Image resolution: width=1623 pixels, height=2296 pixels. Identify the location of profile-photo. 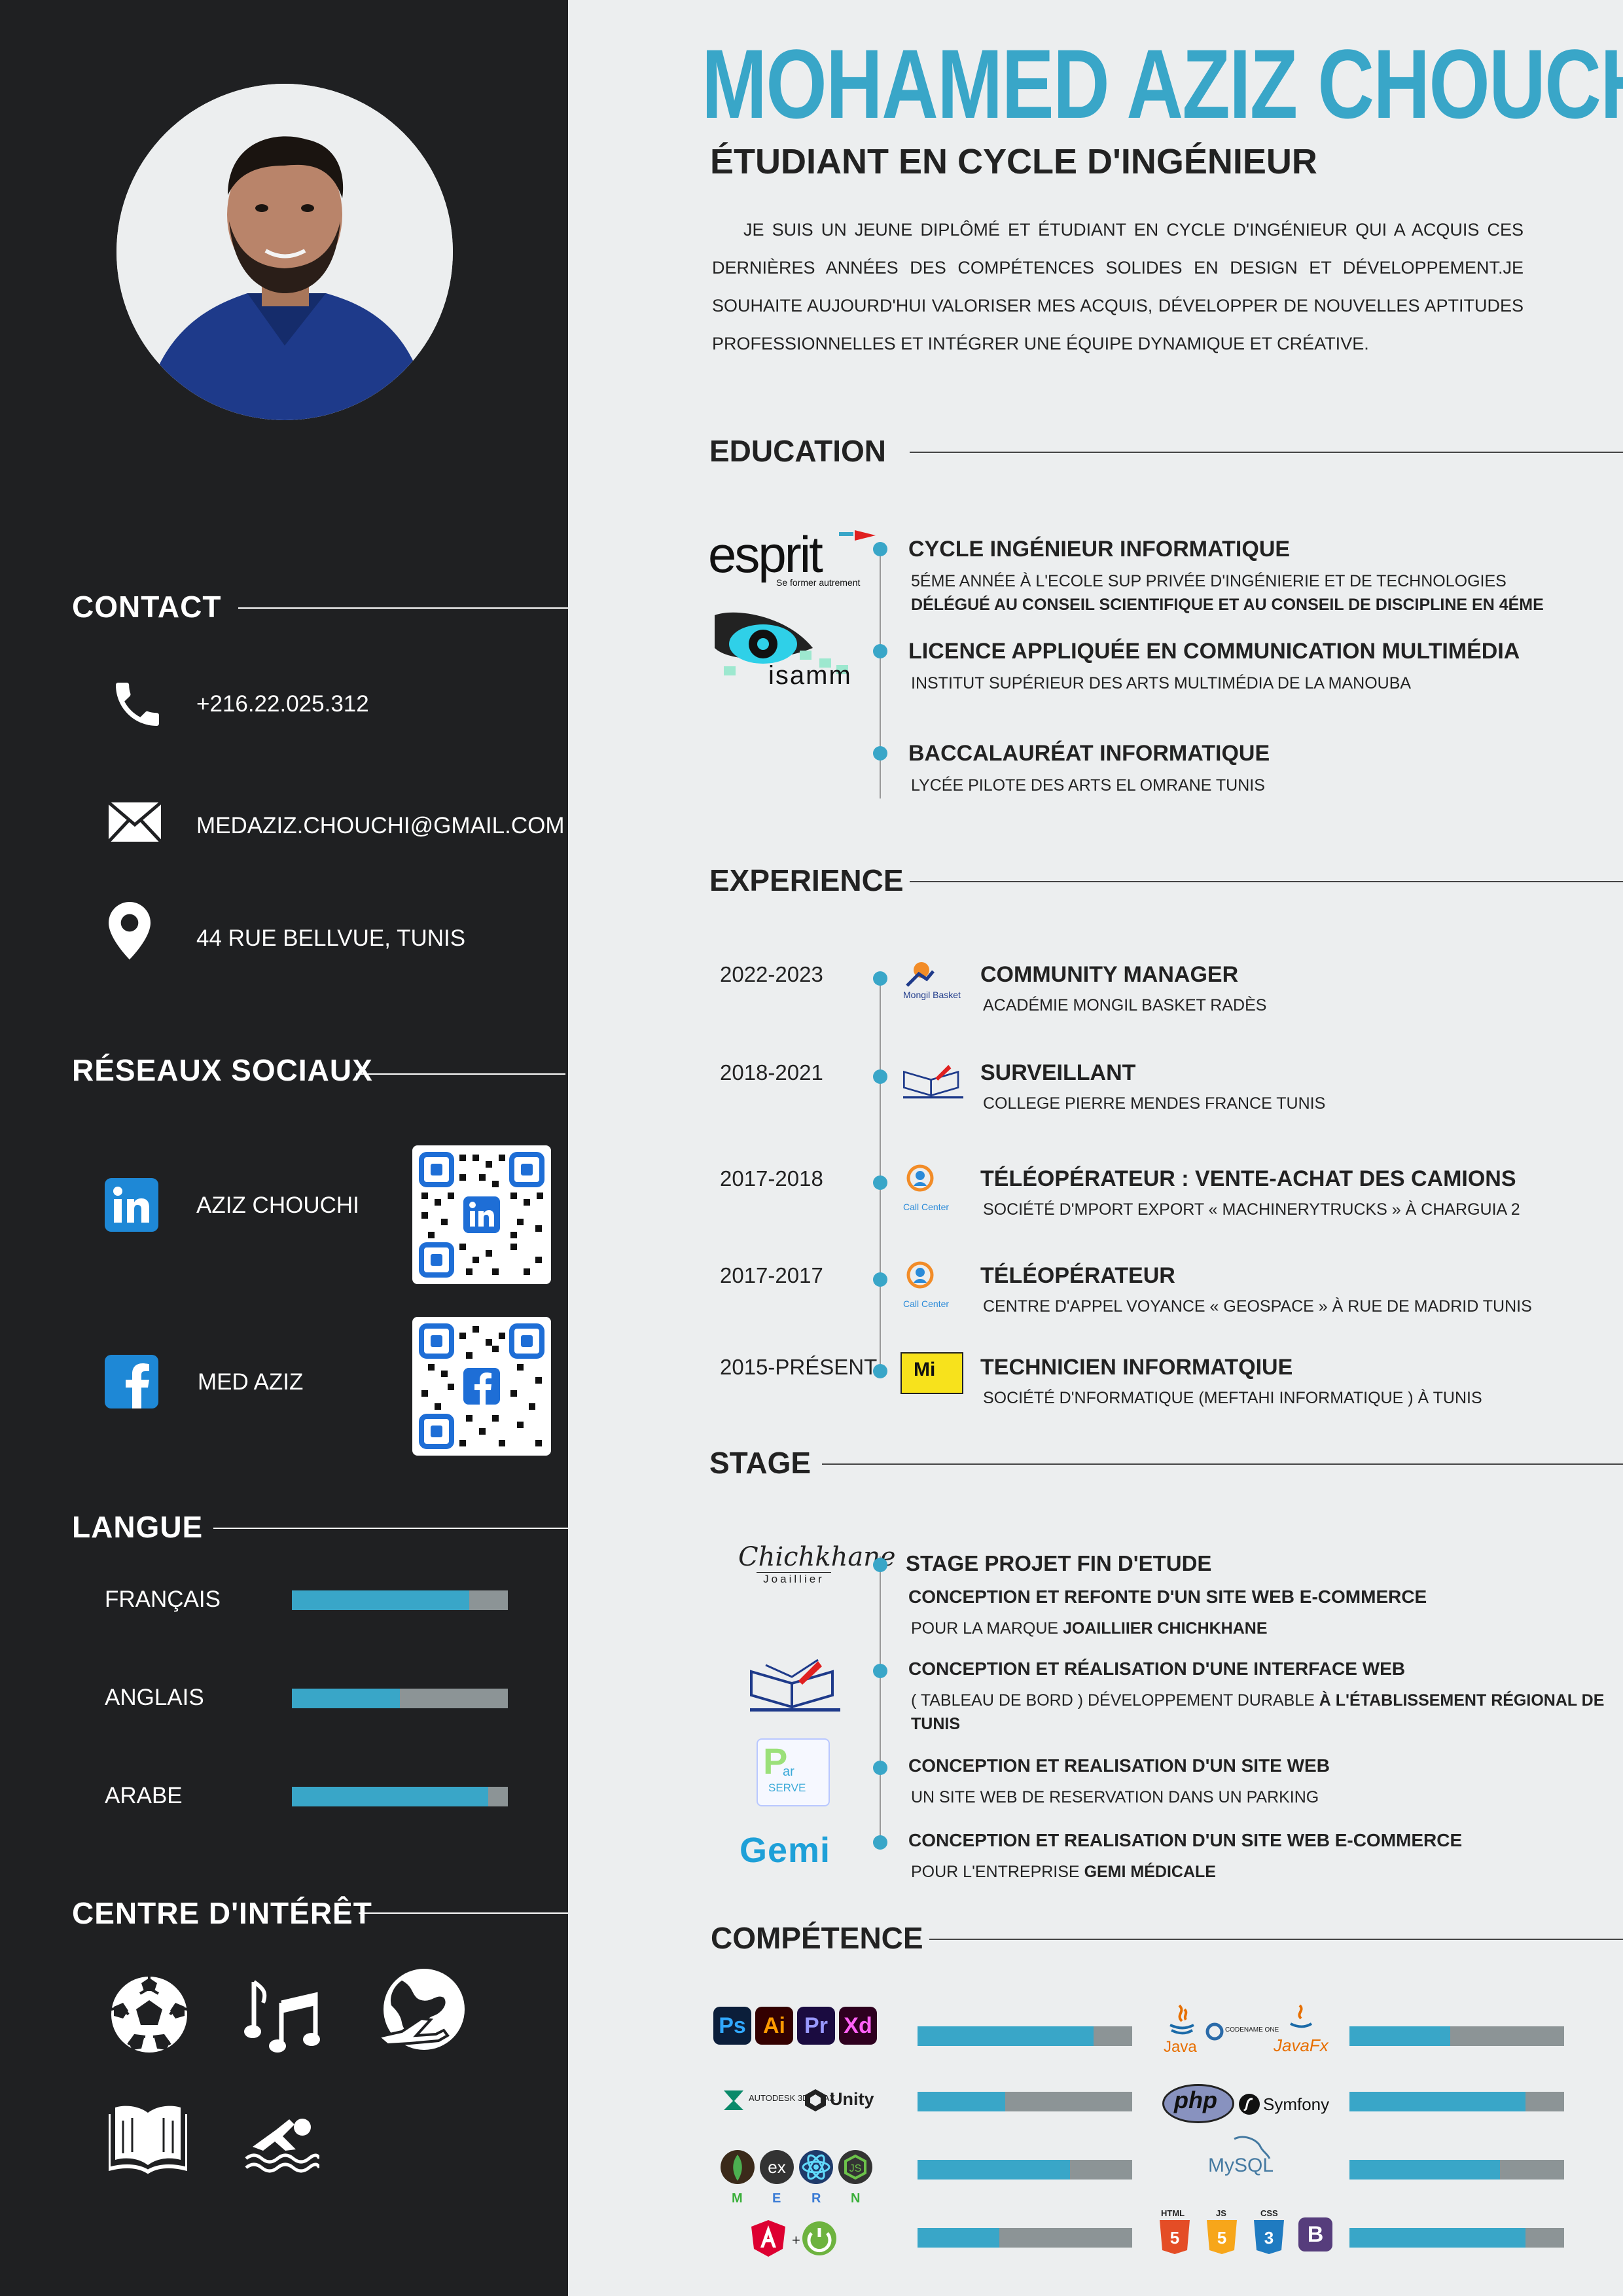
(284, 252).